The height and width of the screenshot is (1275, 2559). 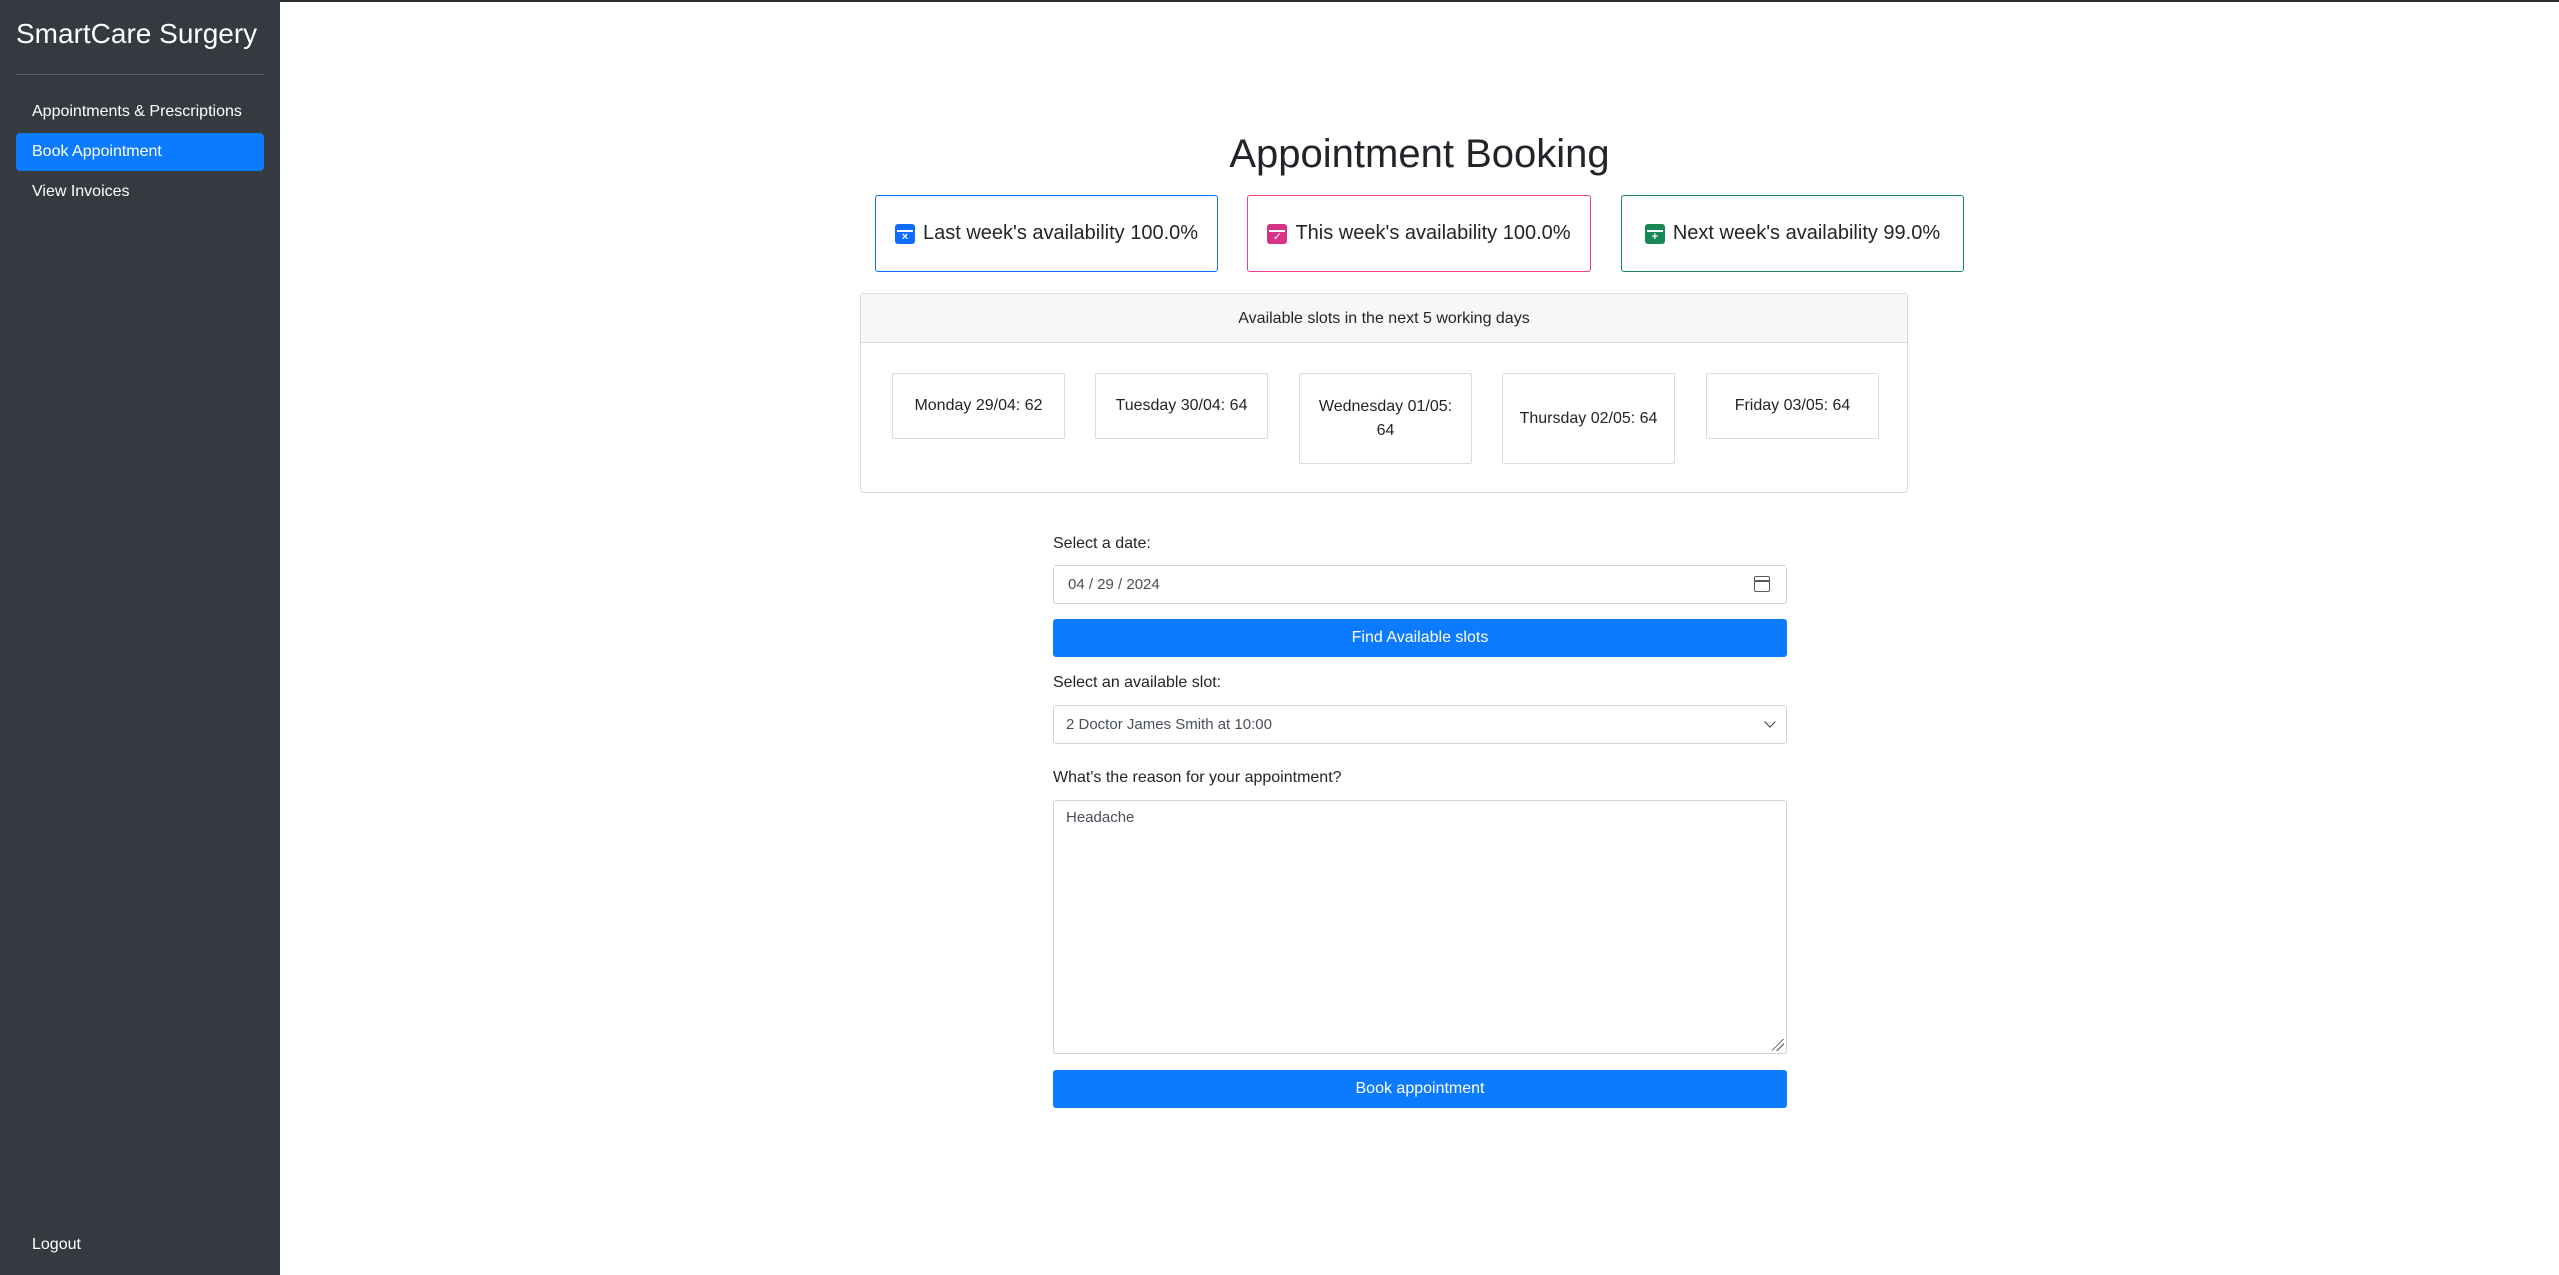 I want to click on date-value: 04 / 29 / 2024, so click(x=1114, y=584).